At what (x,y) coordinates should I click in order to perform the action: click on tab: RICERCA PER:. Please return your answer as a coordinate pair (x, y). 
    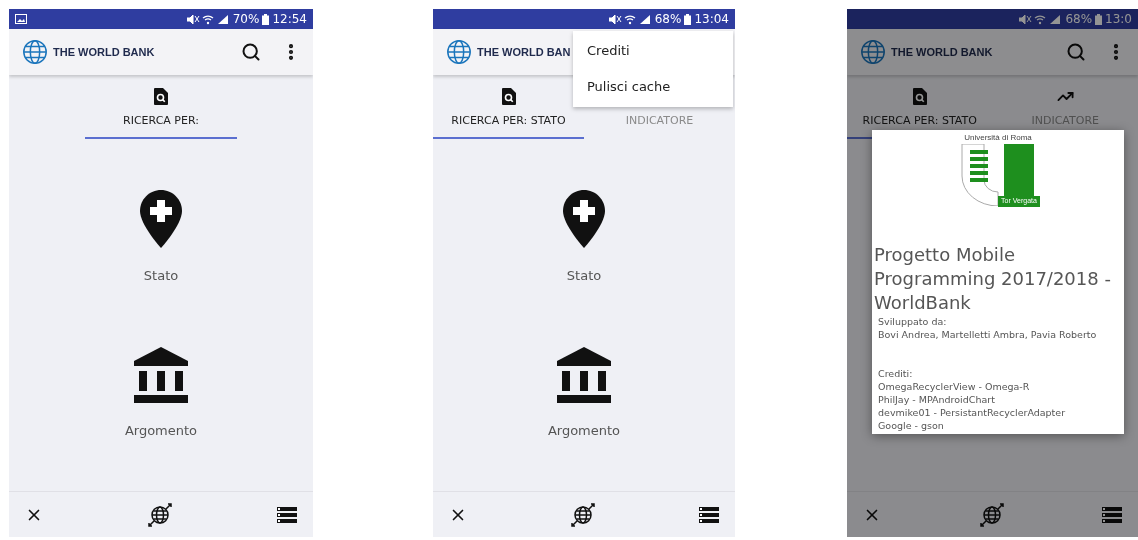
    Looking at the image, I should click on (161, 107).